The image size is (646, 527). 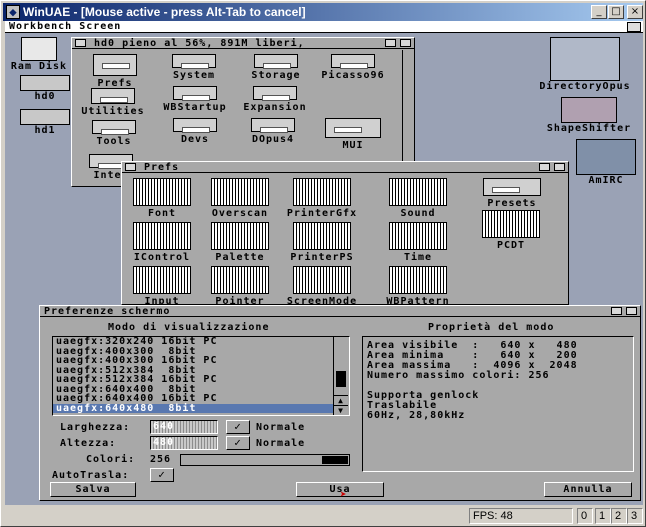 I want to click on colors-slider-knob, so click(x=335, y=460).